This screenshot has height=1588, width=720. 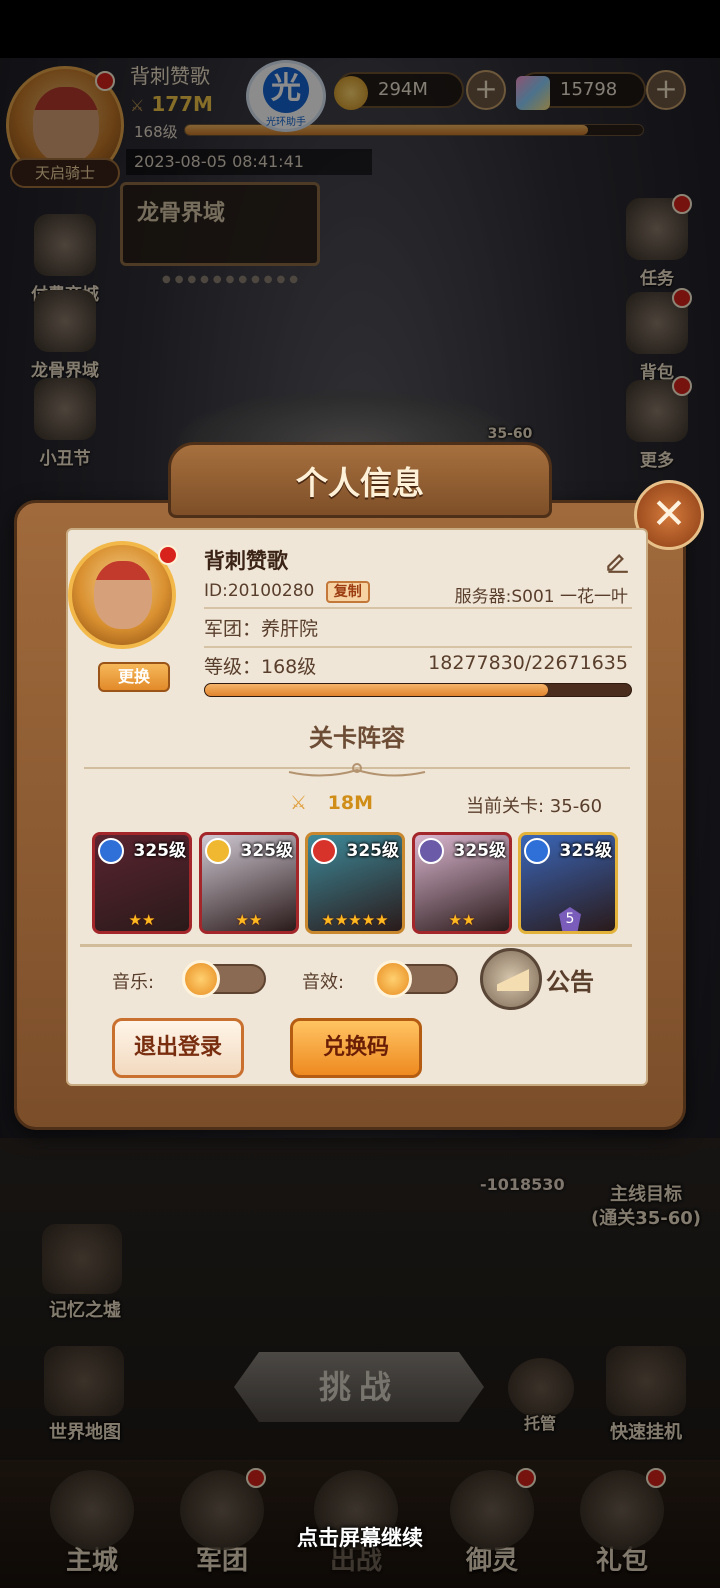 What do you see at coordinates (356, 945) in the screenshot?
I see `section-divider` at bounding box center [356, 945].